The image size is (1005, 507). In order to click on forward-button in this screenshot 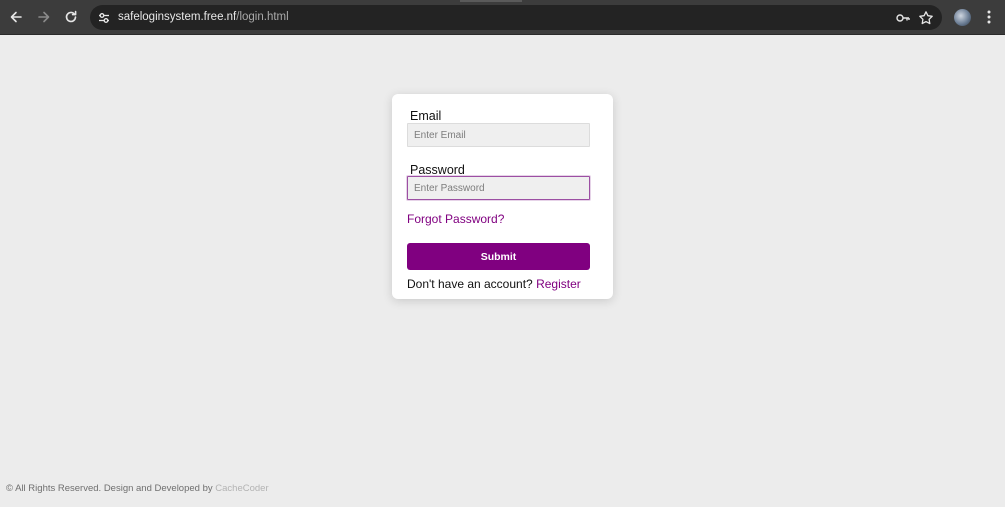, I will do `click(44, 17)`.